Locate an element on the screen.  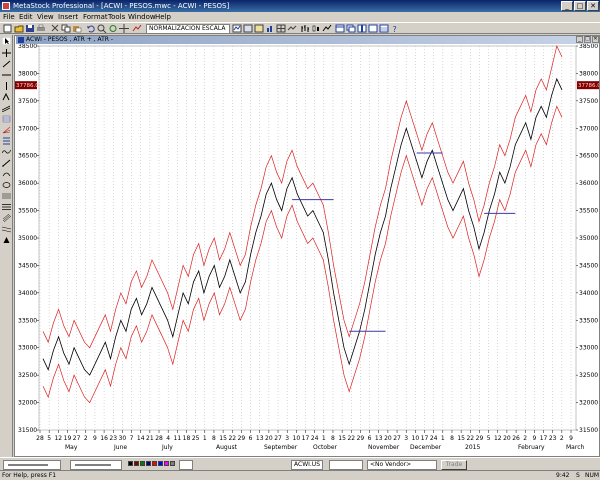
move-icon is located at coordinates (124, 28).